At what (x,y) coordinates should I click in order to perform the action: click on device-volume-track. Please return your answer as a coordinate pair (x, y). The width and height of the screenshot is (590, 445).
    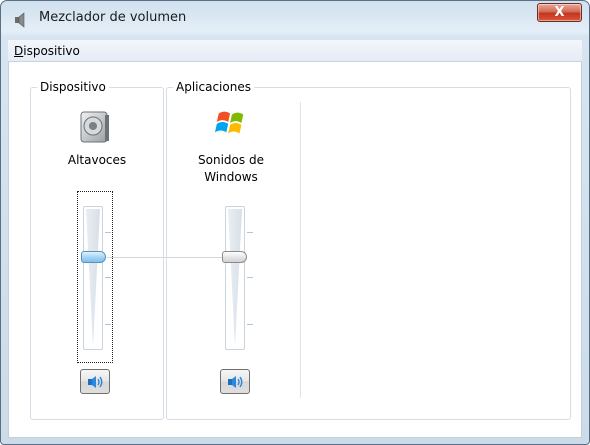
    Looking at the image, I should click on (93, 278).